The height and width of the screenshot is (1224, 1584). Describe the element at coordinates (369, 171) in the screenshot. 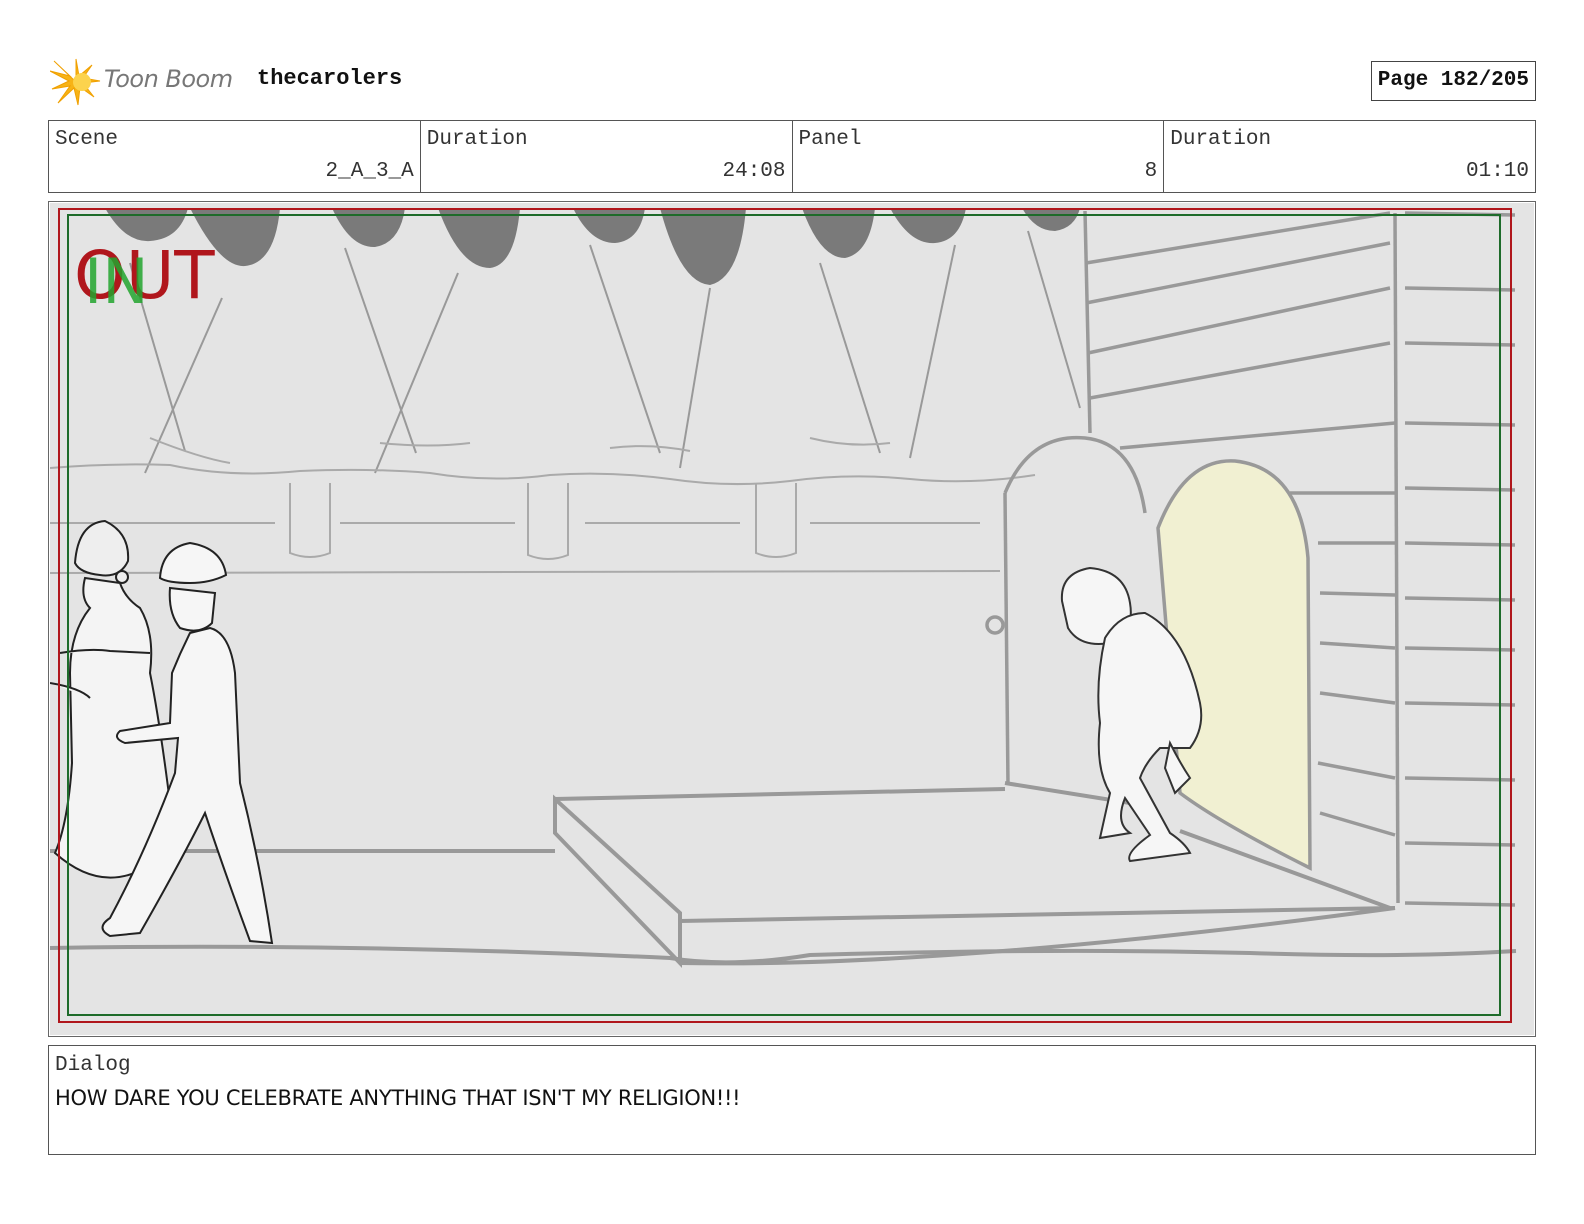

I see `scene-value: 2_A_3_A` at that location.